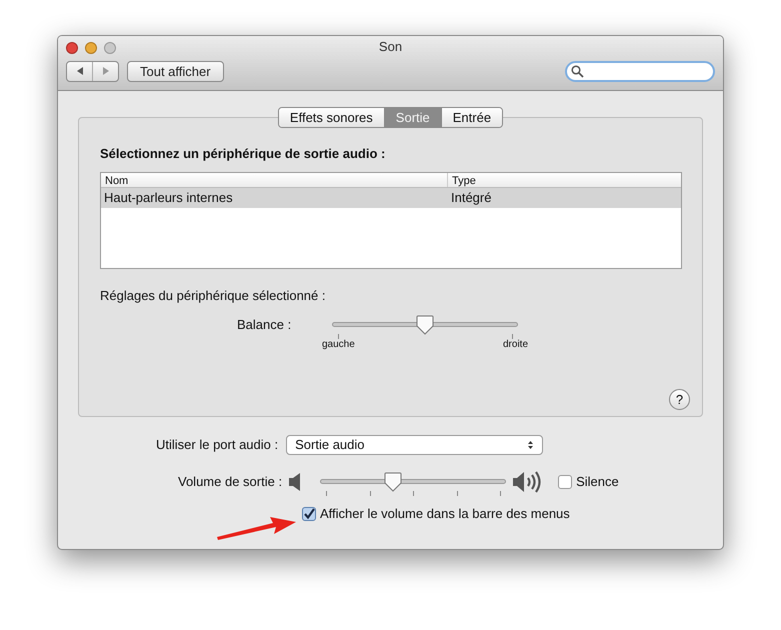 This screenshot has width=781, height=630. Describe the element at coordinates (577, 71) in the screenshot. I see `search-icon` at that location.